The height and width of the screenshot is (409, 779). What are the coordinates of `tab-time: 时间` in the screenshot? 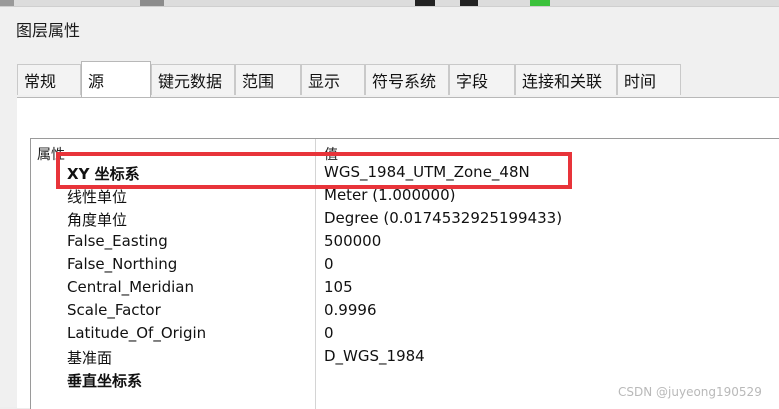 It's located at (649, 79).